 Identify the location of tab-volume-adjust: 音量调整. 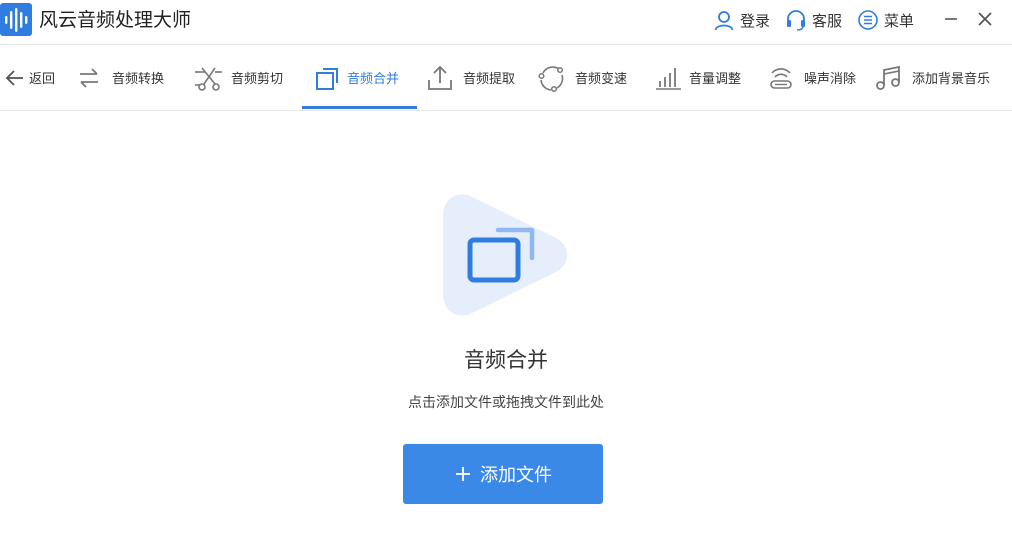
(697, 77).